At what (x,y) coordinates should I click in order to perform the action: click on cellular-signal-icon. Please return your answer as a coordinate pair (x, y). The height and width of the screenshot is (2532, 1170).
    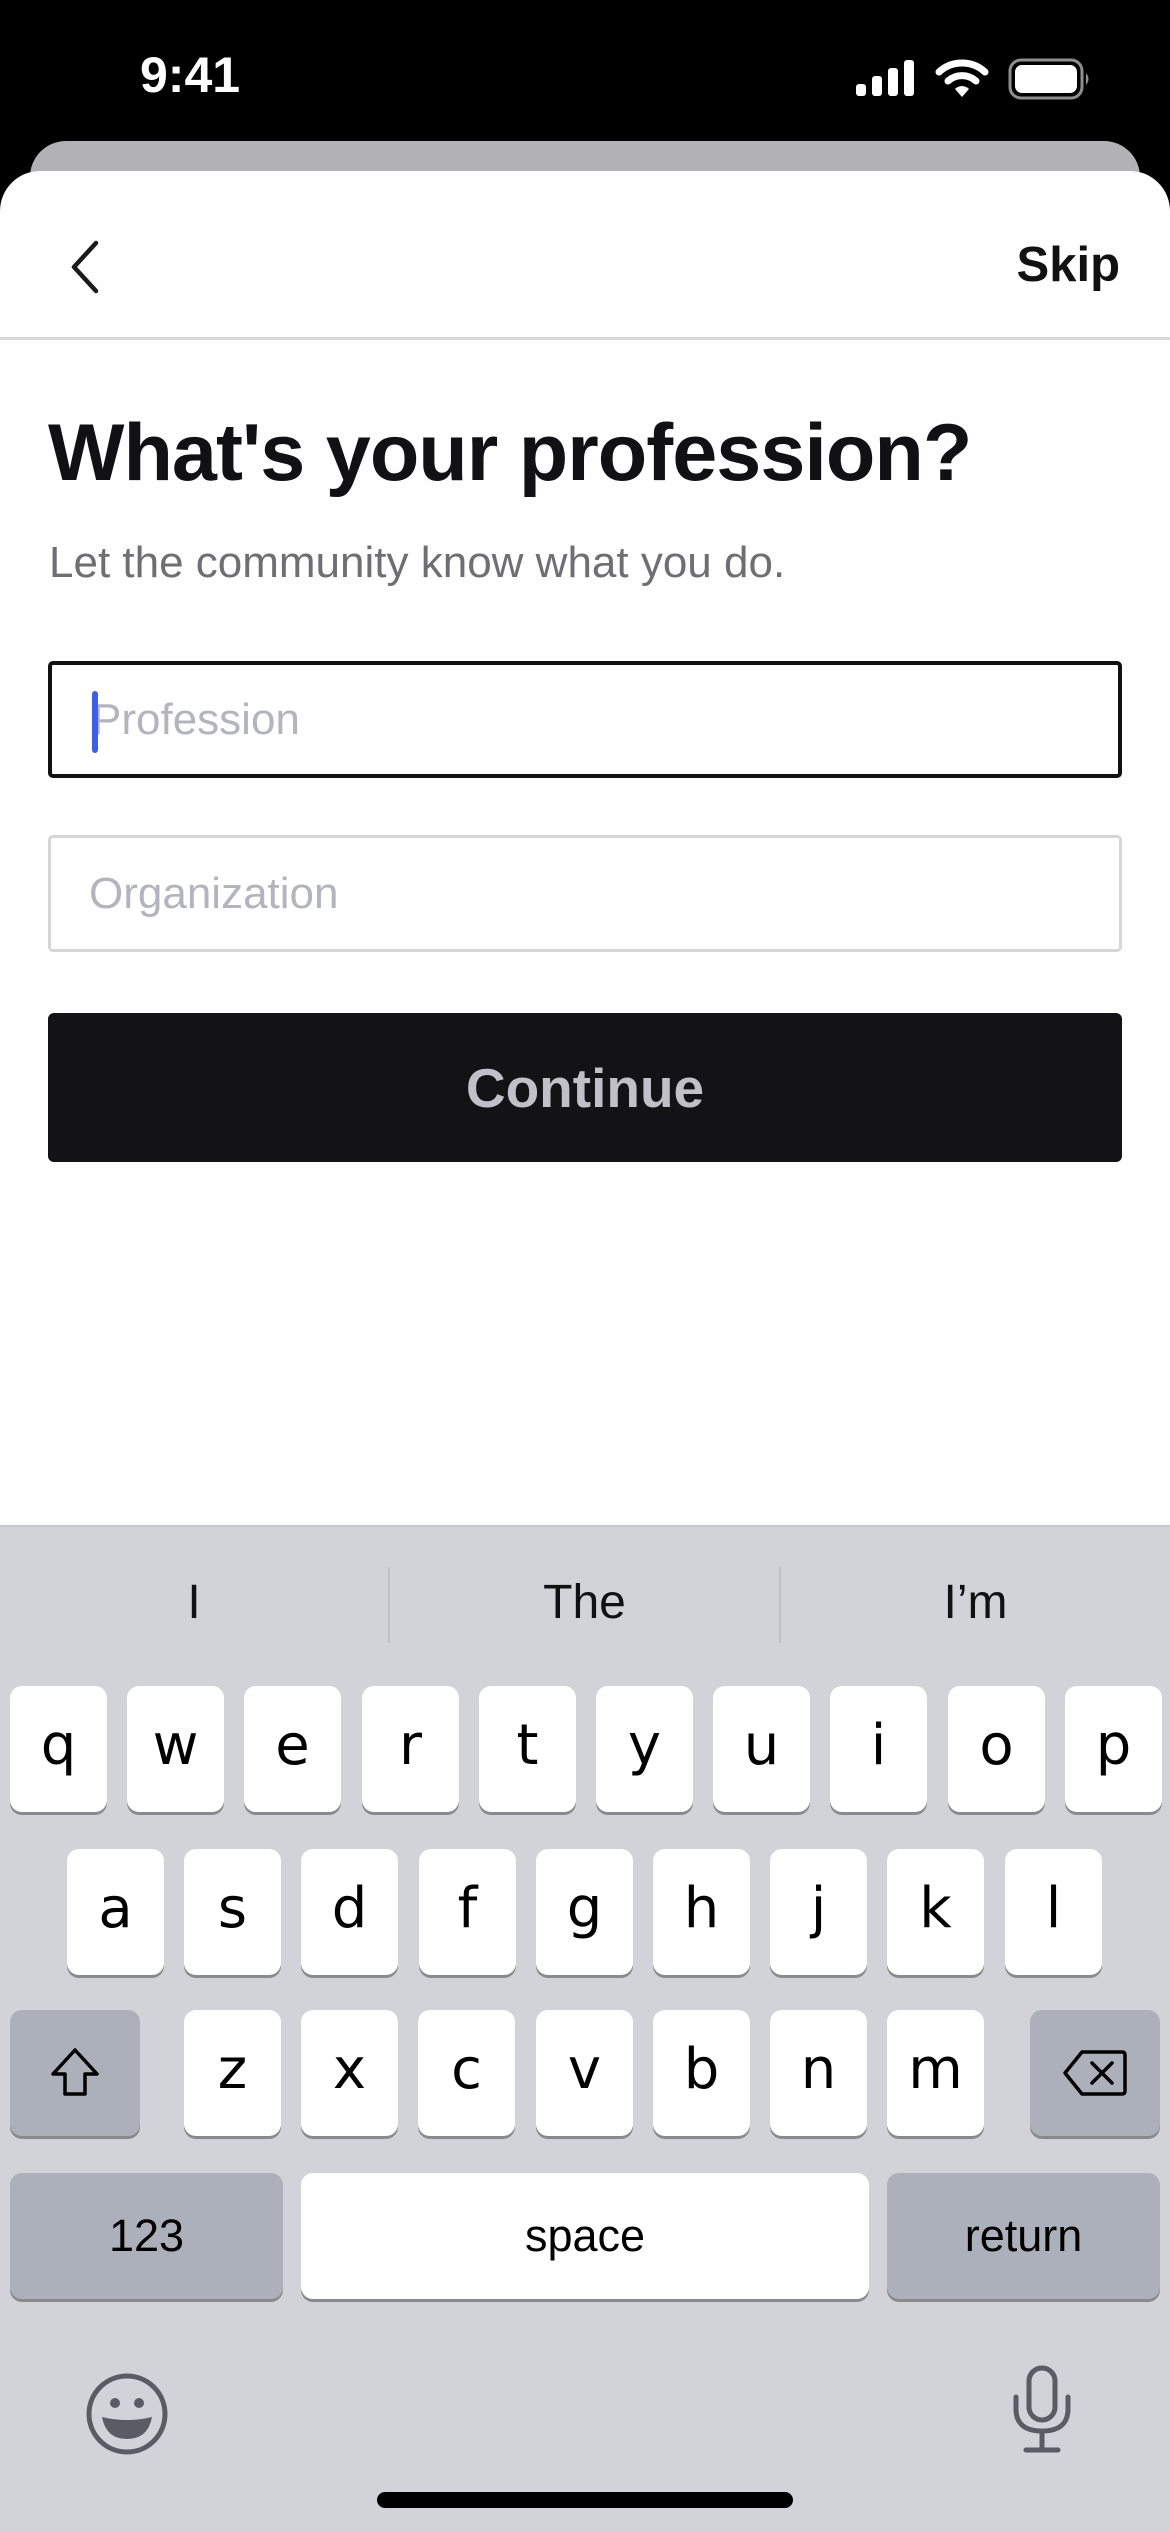
    Looking at the image, I should click on (885, 78).